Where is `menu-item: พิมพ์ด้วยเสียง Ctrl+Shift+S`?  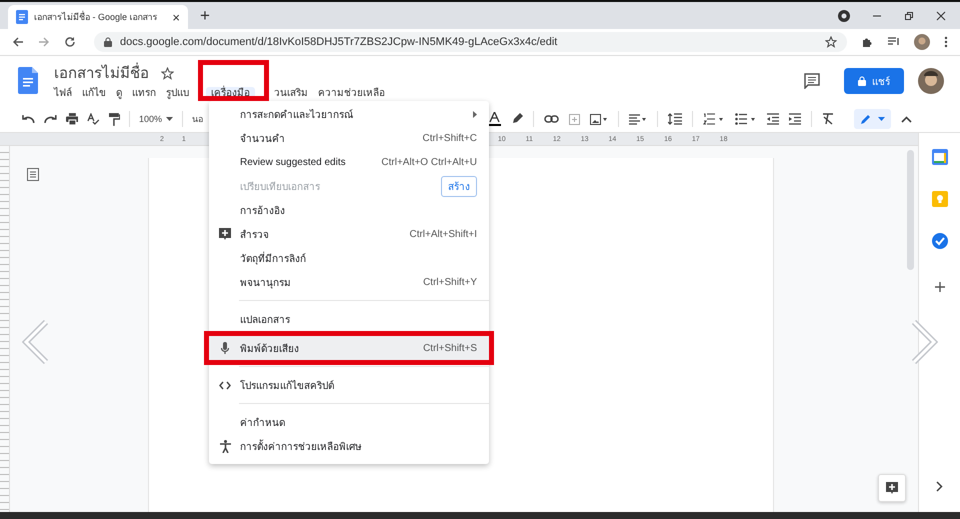 menu-item: พิมพ์ด้วยเสียง Ctrl+Shift+S is located at coordinates (349, 348).